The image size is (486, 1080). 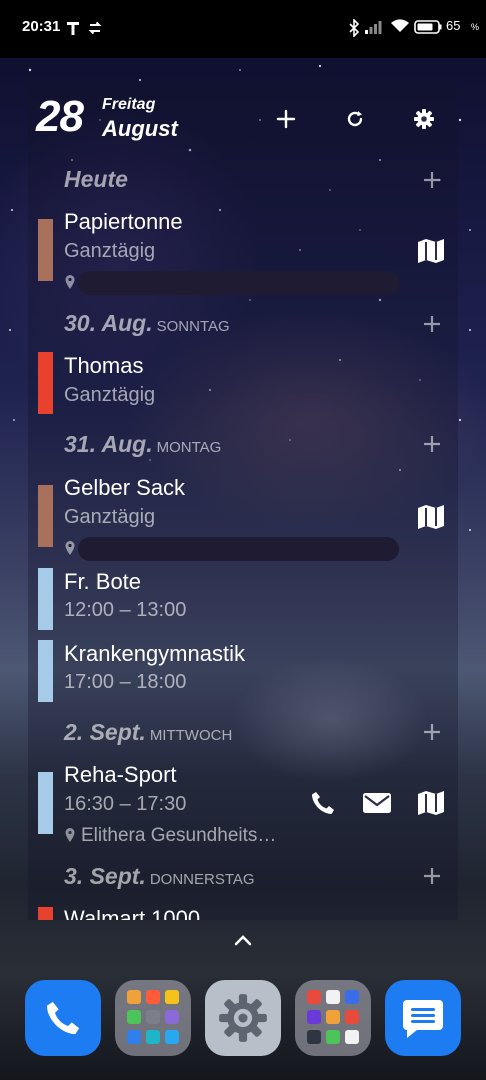 What do you see at coordinates (129, 104) in the screenshot?
I see `header-weekday: Freitag` at bounding box center [129, 104].